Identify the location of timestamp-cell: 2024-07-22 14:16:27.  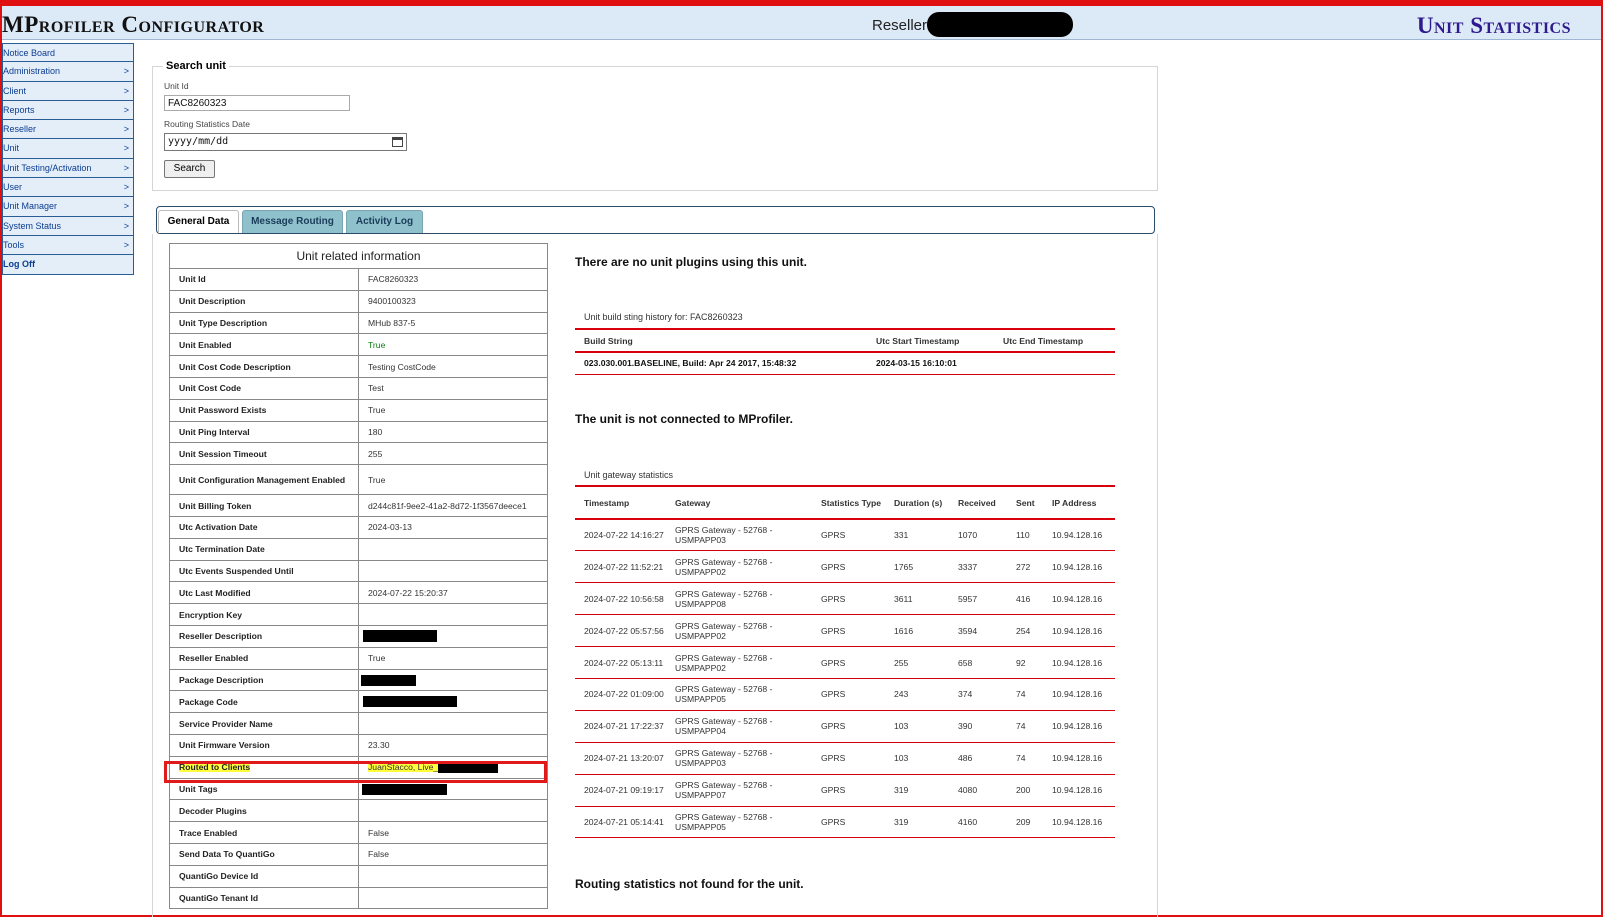
(620, 535).